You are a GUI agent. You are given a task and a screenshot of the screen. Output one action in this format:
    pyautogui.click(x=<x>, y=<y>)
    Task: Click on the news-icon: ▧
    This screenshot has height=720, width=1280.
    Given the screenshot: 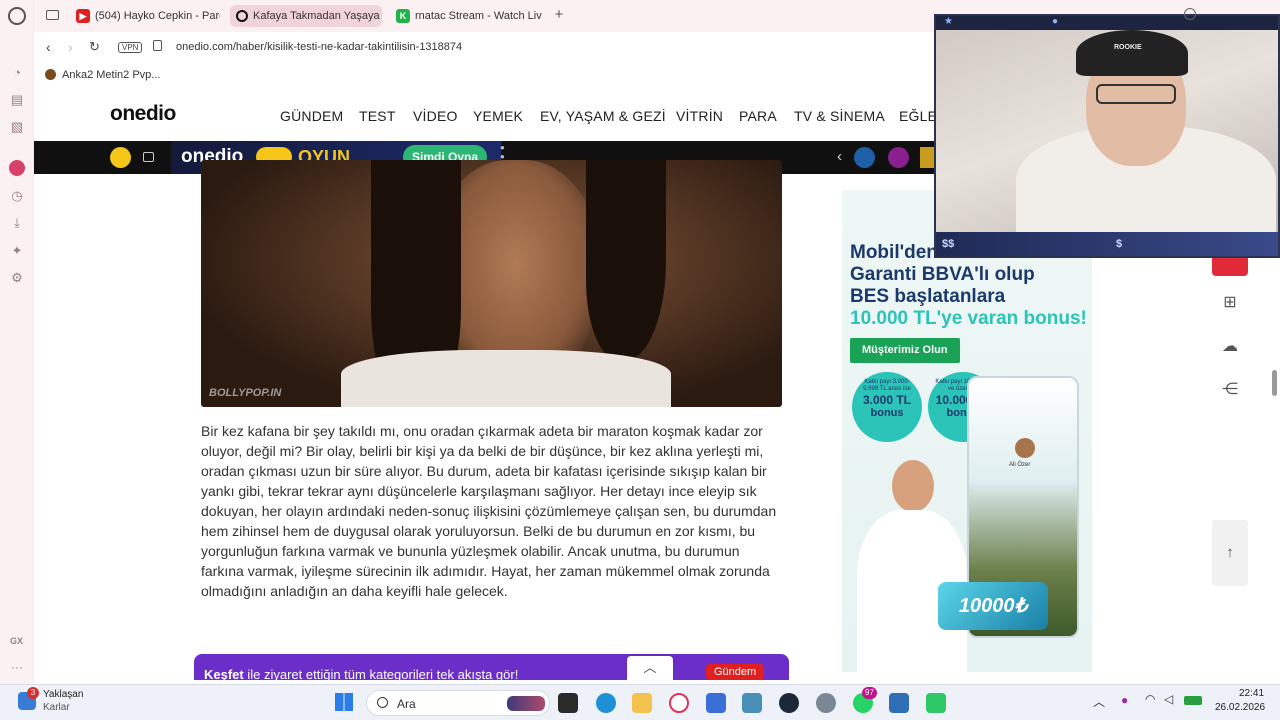 What is the action you would take?
    pyautogui.click(x=17, y=127)
    